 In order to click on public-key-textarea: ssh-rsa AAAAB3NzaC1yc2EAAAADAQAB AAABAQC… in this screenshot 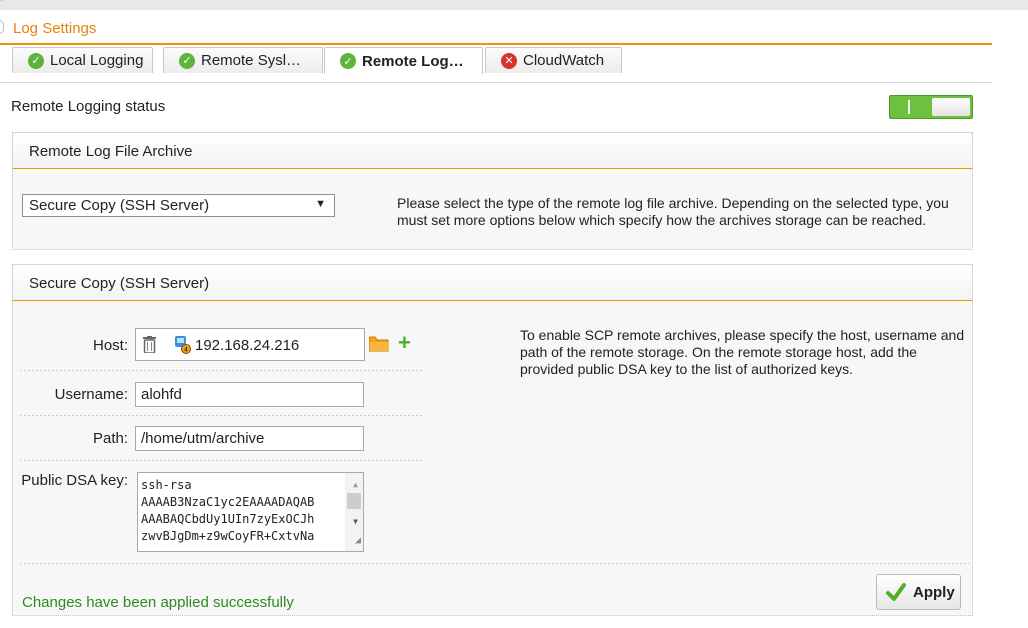, I will do `click(250, 512)`.